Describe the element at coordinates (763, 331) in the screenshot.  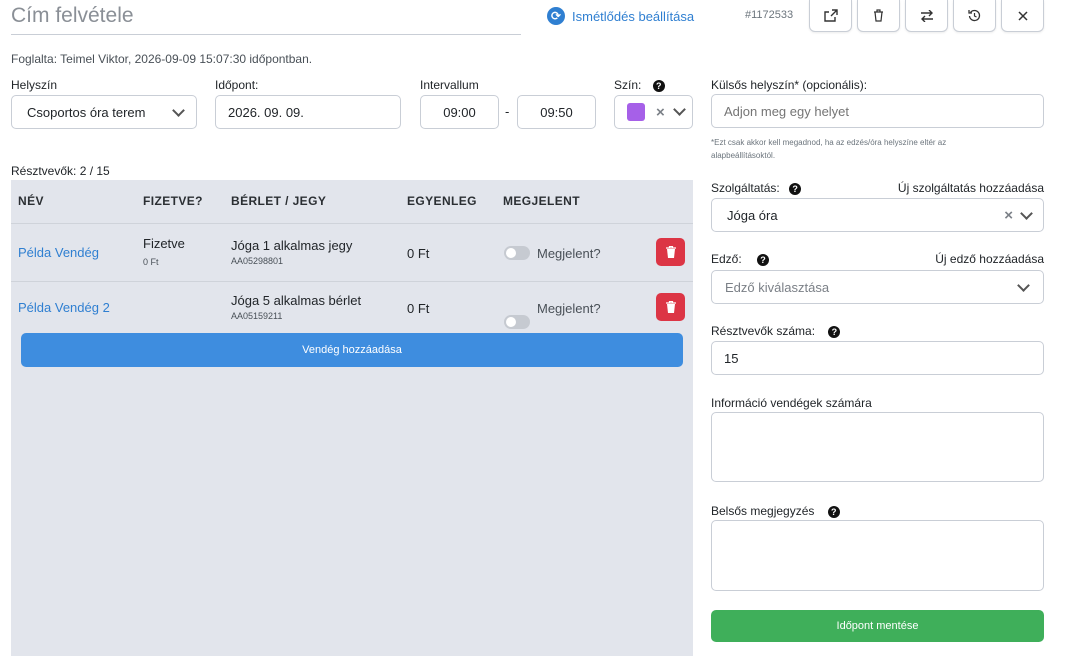
I see `participants-number-label-text: Résztvevők száma:` at that location.